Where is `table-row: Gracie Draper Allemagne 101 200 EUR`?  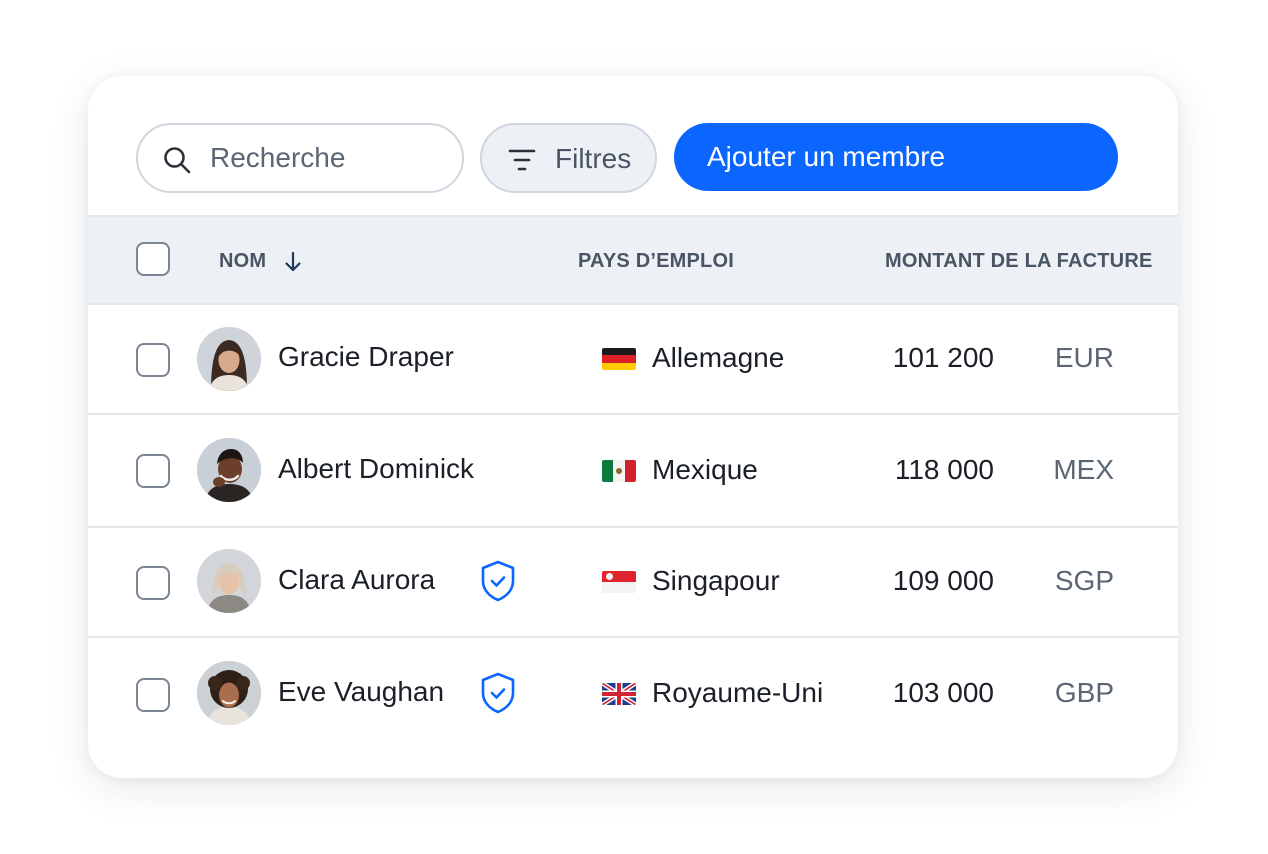
table-row: Gracie Draper Allemagne 101 200 EUR is located at coordinates (633, 360).